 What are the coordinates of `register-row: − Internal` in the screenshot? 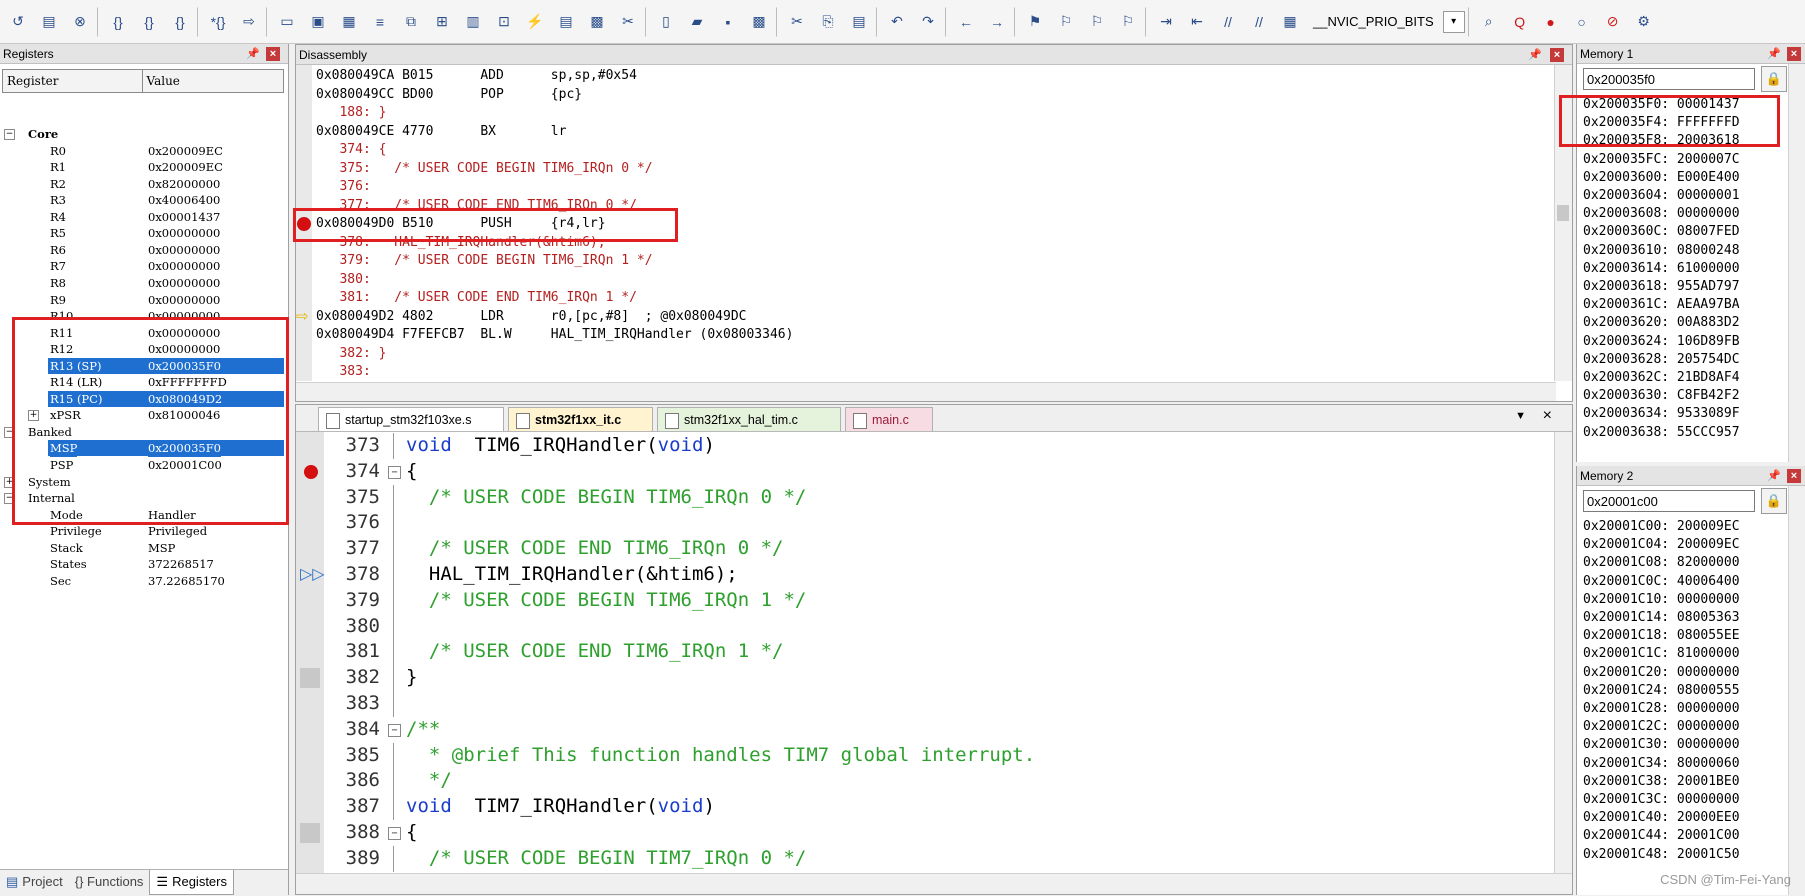 It's located at (143, 498).